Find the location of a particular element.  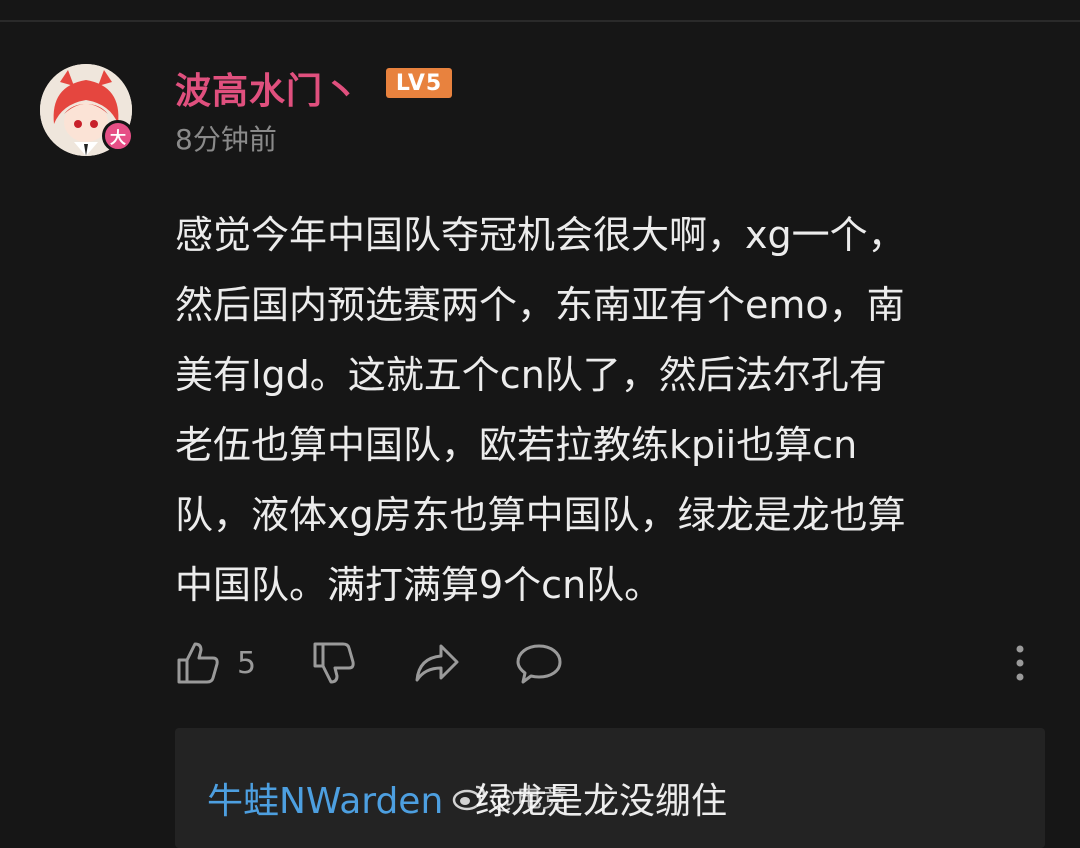

watermark-text: @电竞 is located at coordinates (529, 799).